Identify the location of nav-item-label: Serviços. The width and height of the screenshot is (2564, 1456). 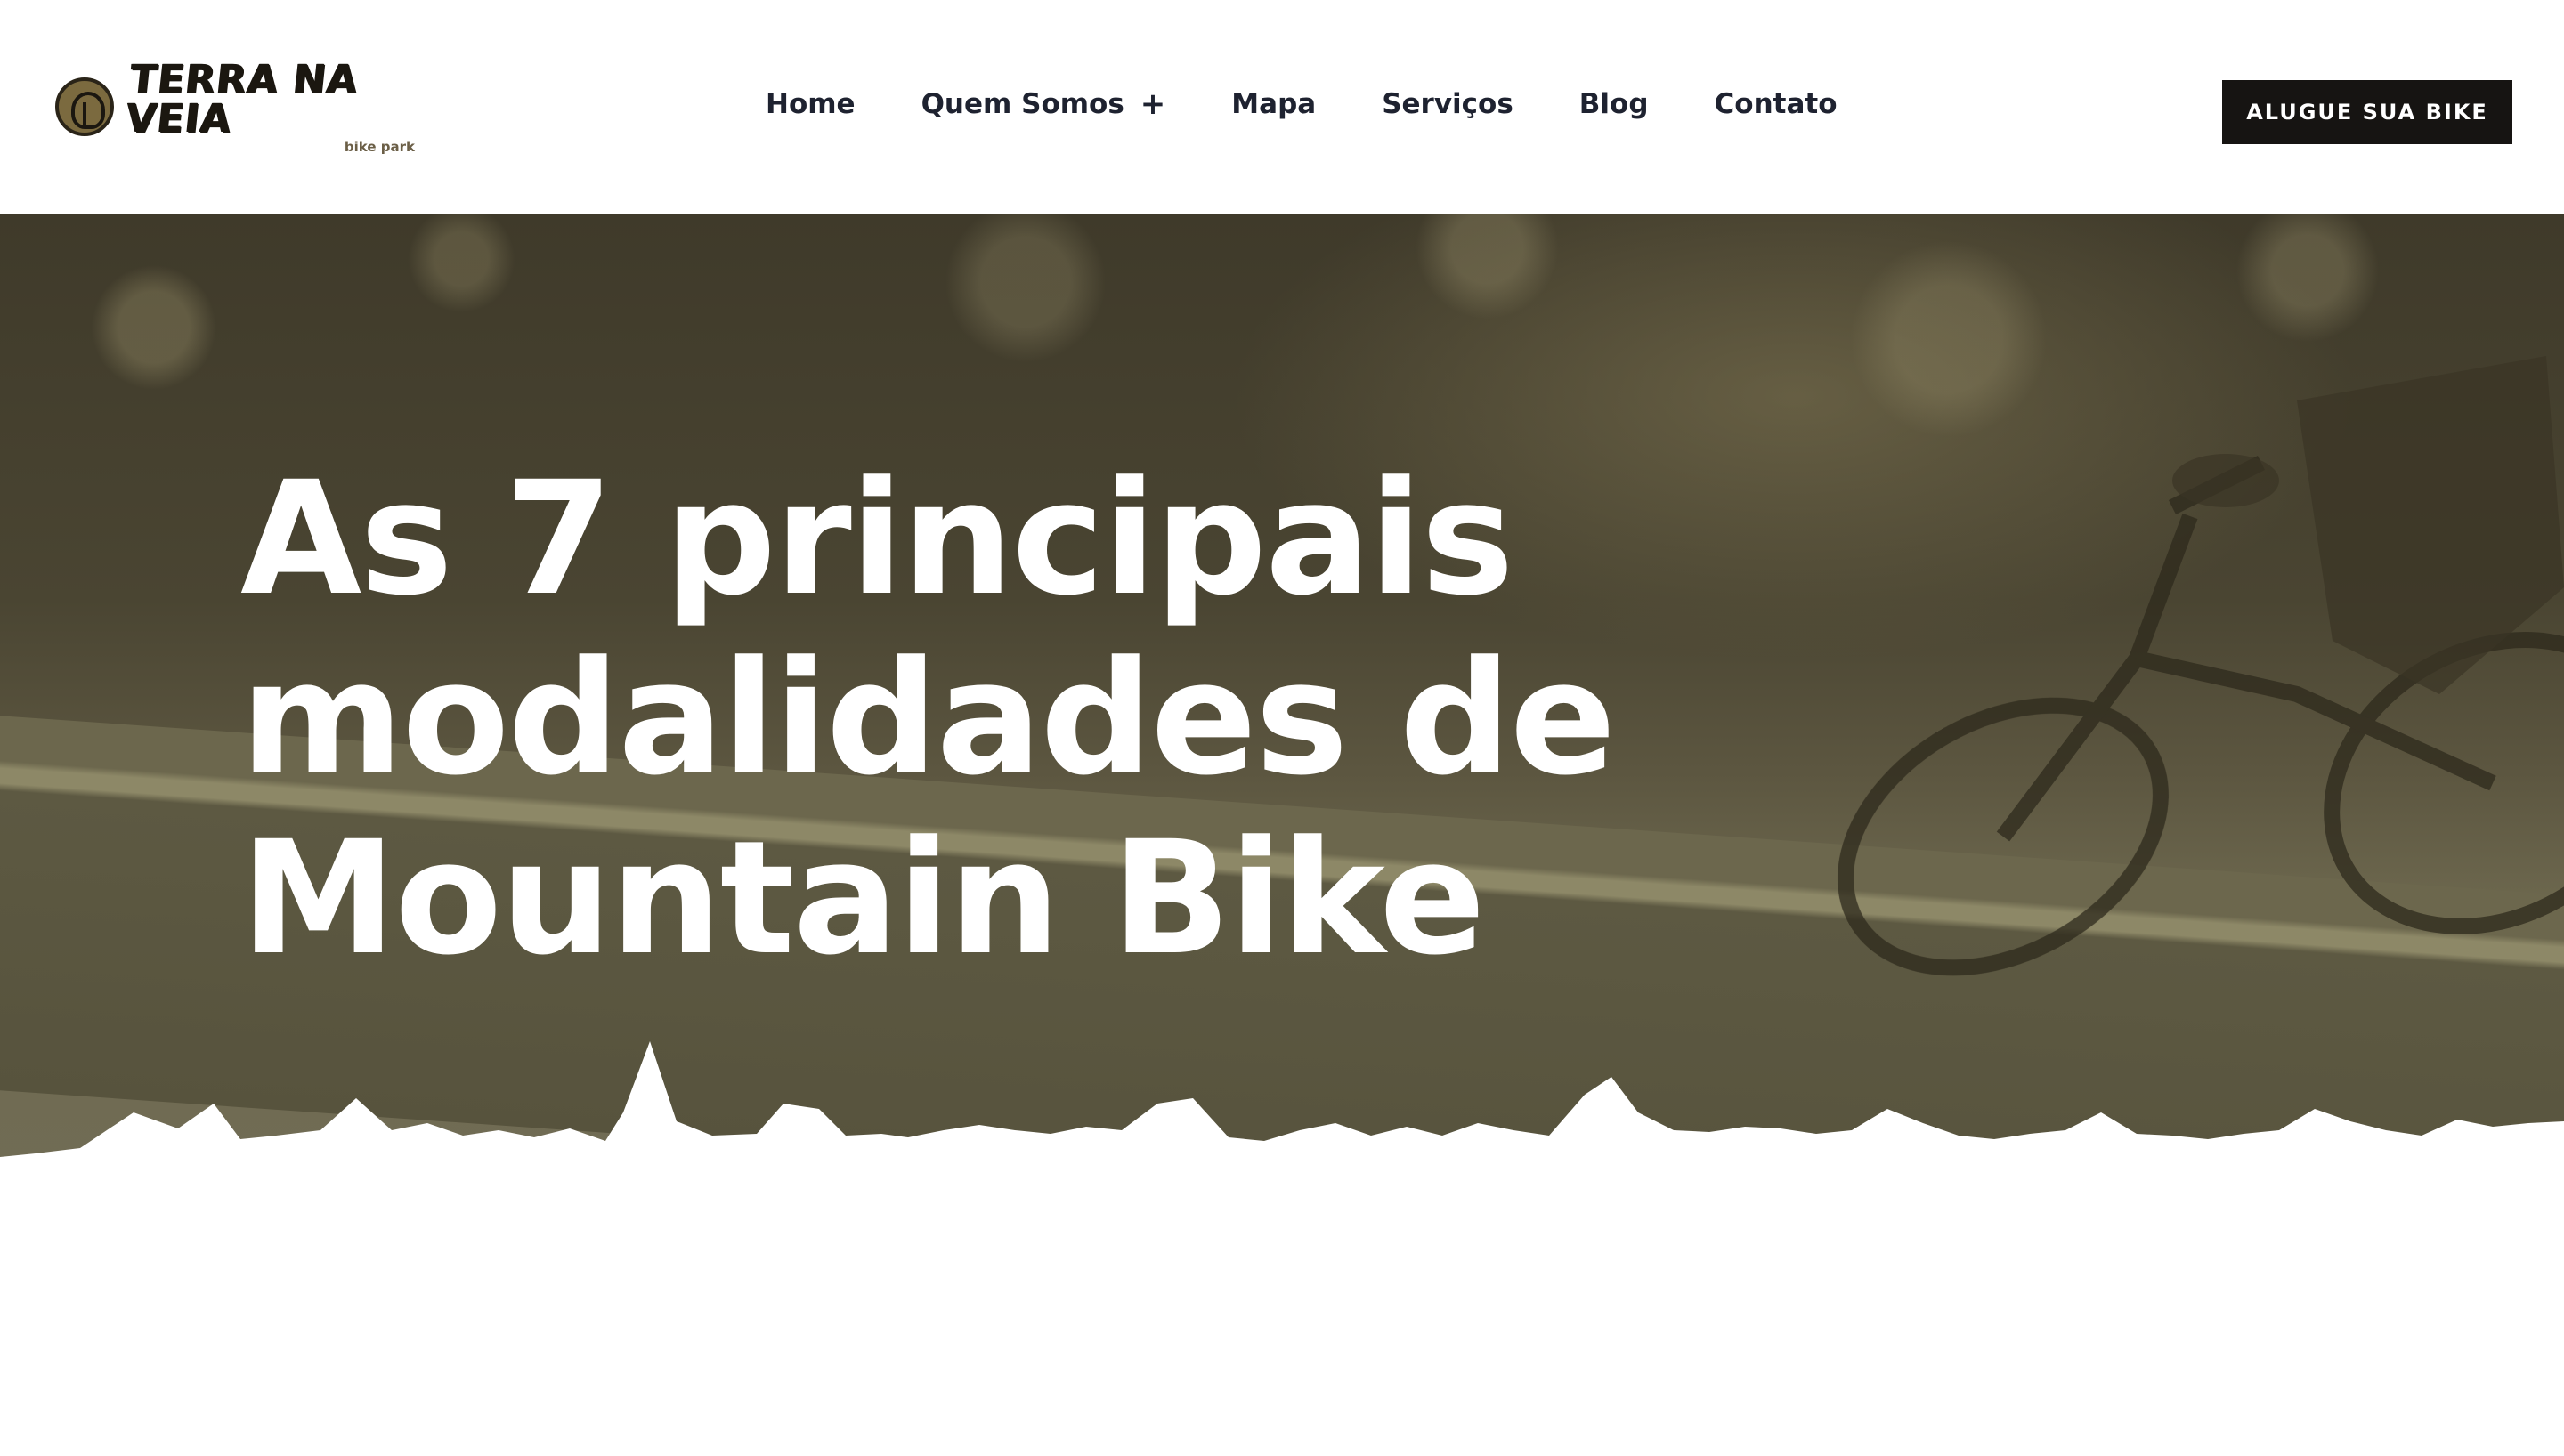
(1447, 104).